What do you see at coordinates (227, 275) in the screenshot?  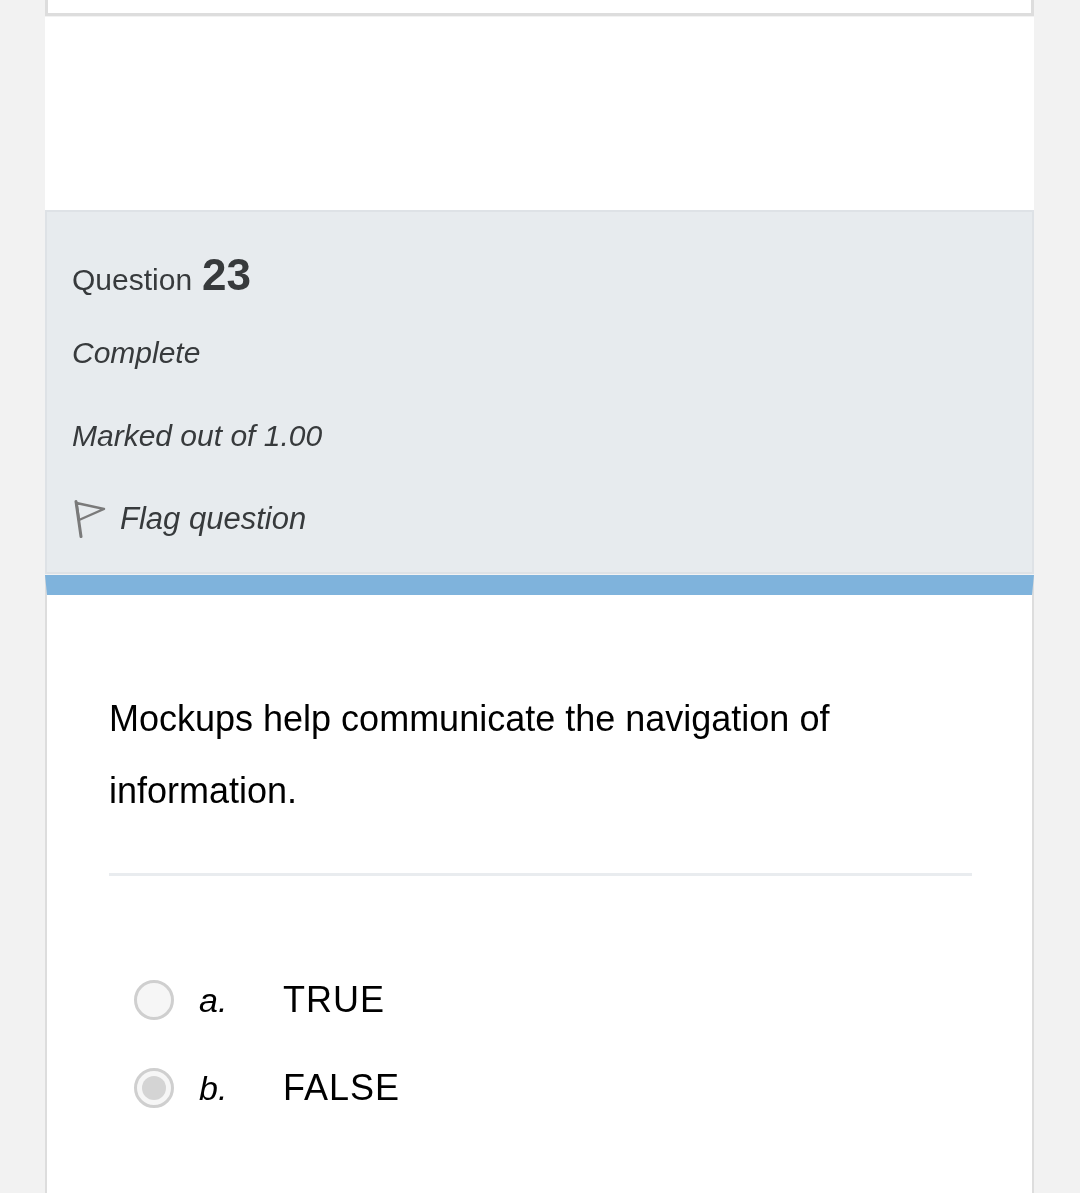 I see `question-number: 23` at bounding box center [227, 275].